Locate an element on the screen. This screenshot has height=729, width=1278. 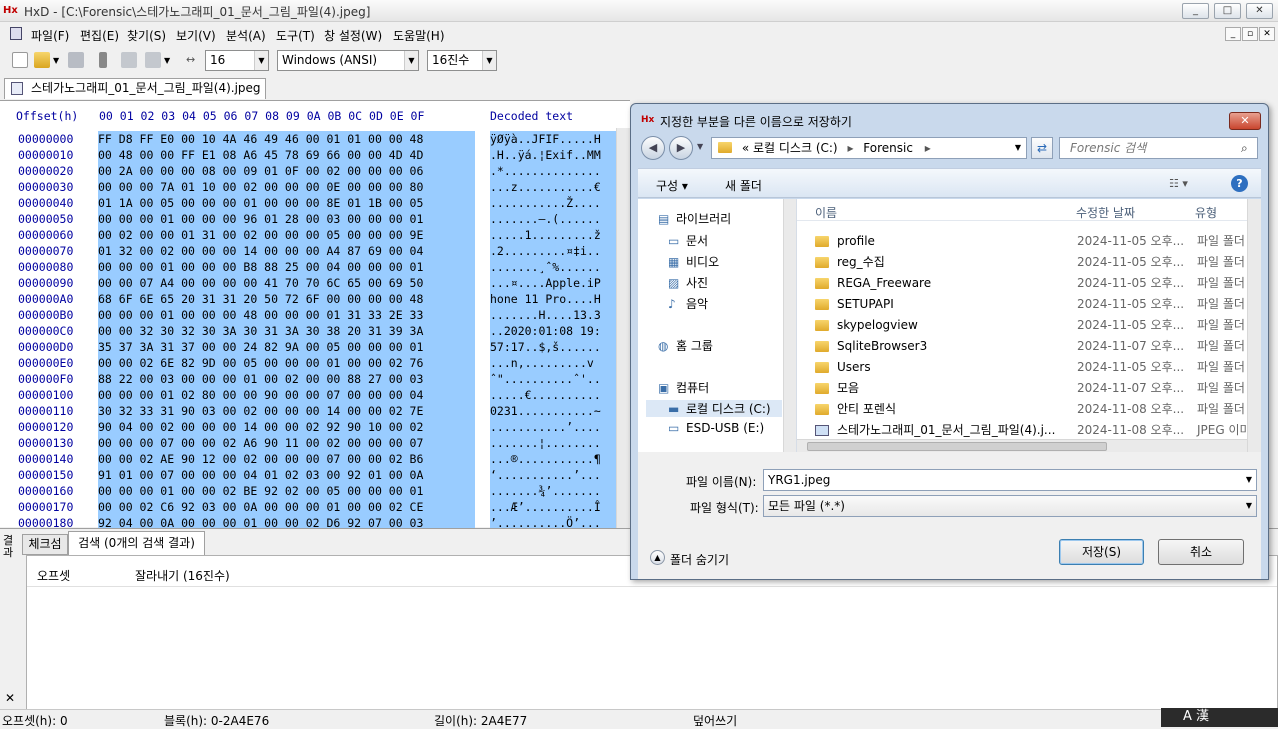
filename-input: YRG1.jpeg ▼ is located at coordinates (1010, 480).